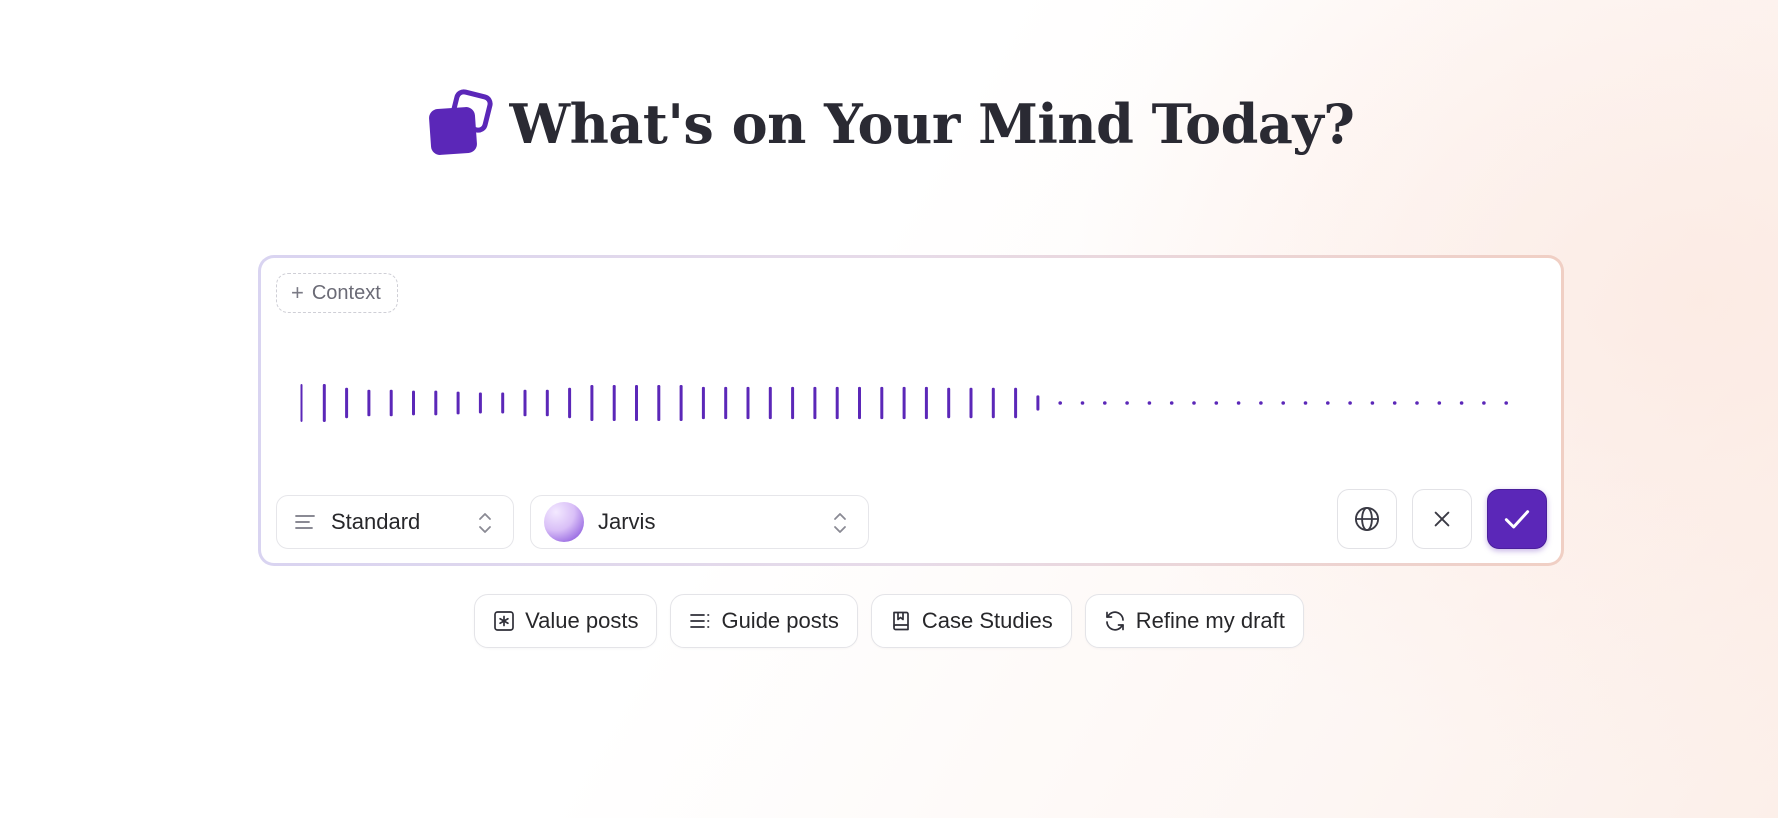 The width and height of the screenshot is (1778, 818). I want to click on suggestion-refine-draft: Refine my draft, so click(1194, 621).